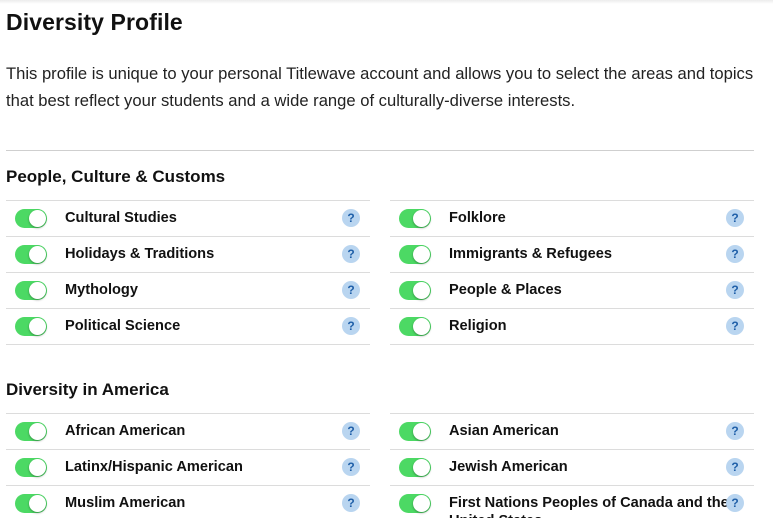 The width and height of the screenshot is (773, 518). I want to click on toggle-row-political-science: Political Science ?, so click(188, 326).